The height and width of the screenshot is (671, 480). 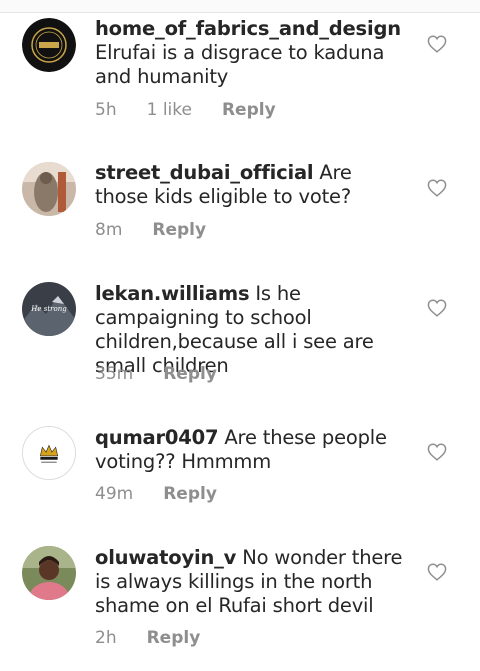 I want to click on black-gold-logo-avatar-icon, so click(x=49, y=45).